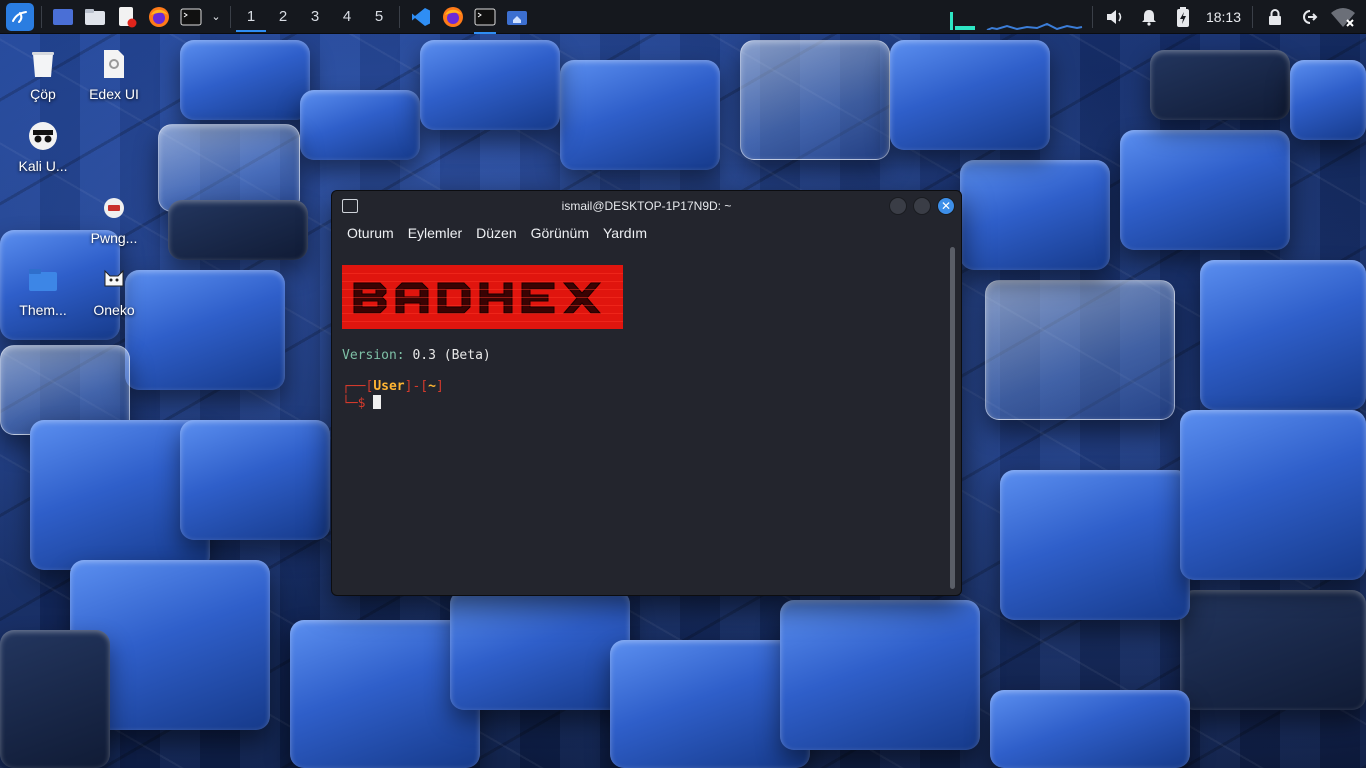  I want to click on close-button: ✕, so click(946, 206).